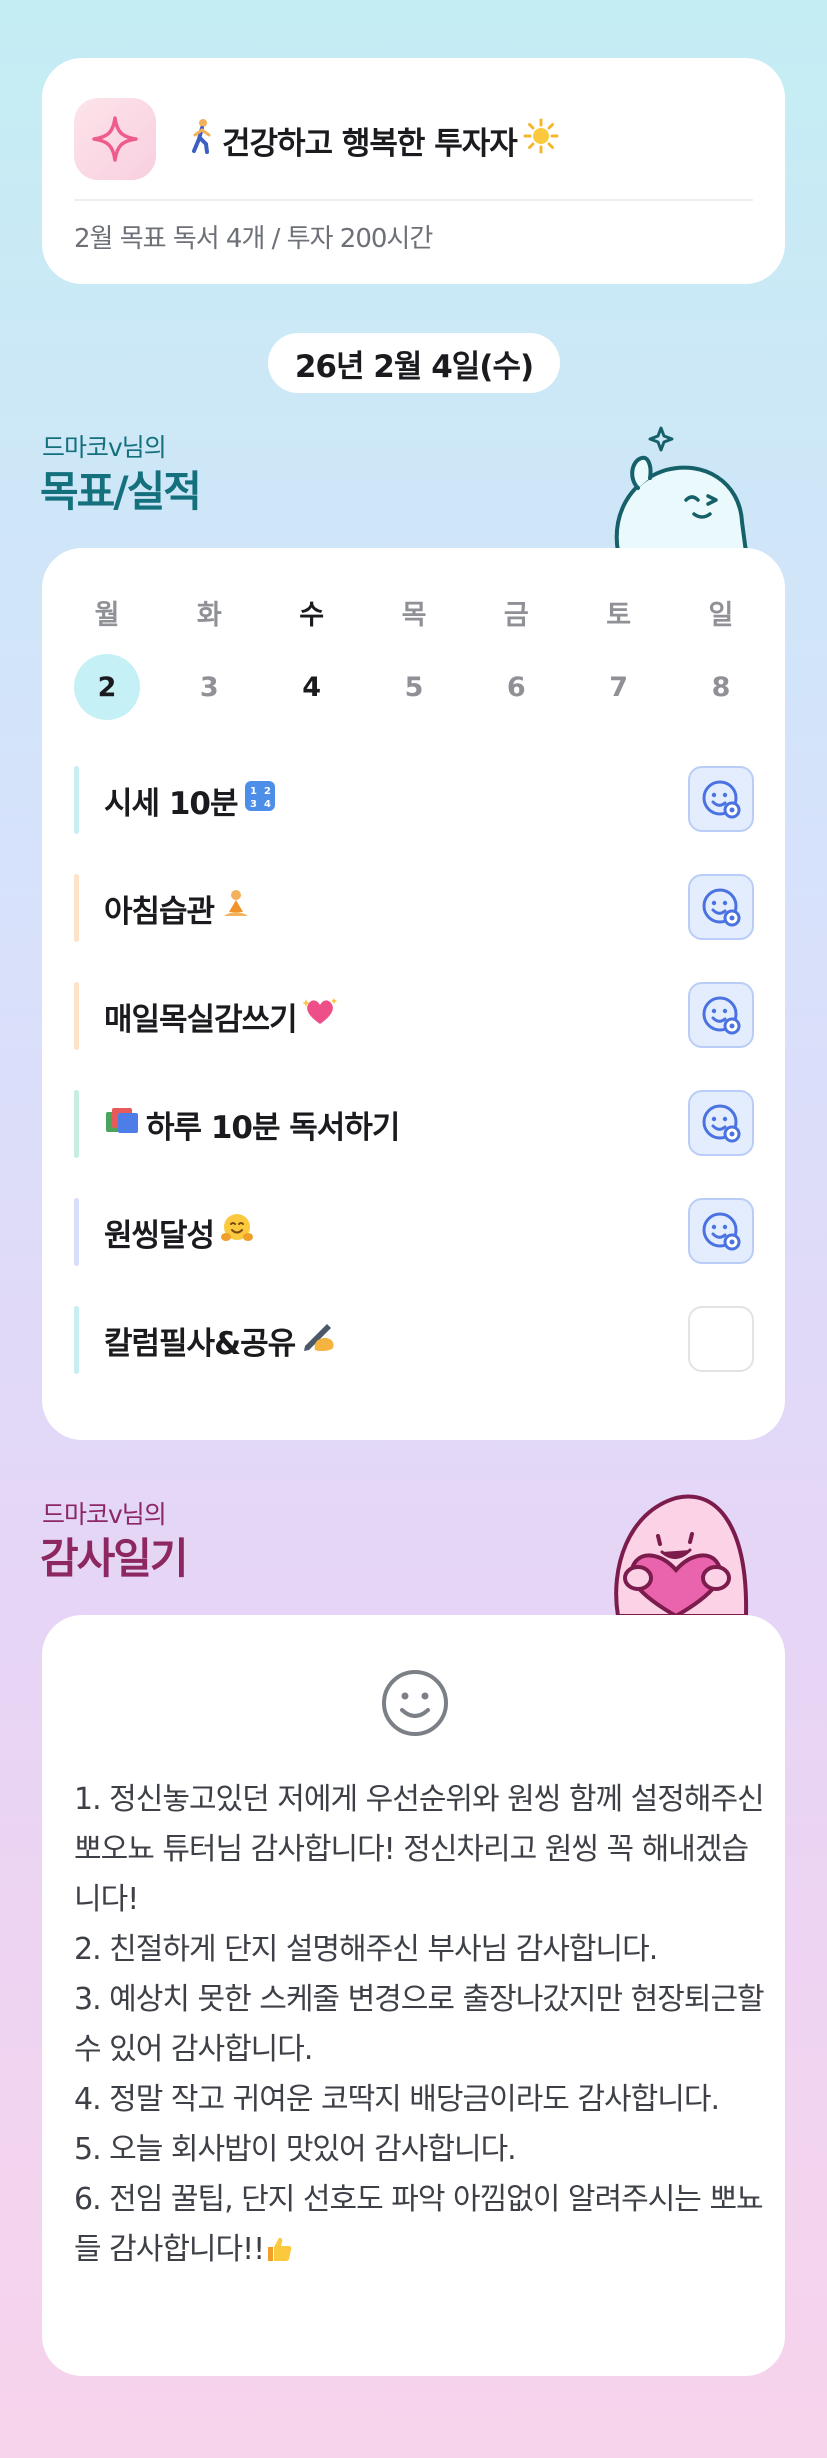 The width and height of the screenshot is (827, 2458). I want to click on habit-label: 시세 10분, so click(171, 803).